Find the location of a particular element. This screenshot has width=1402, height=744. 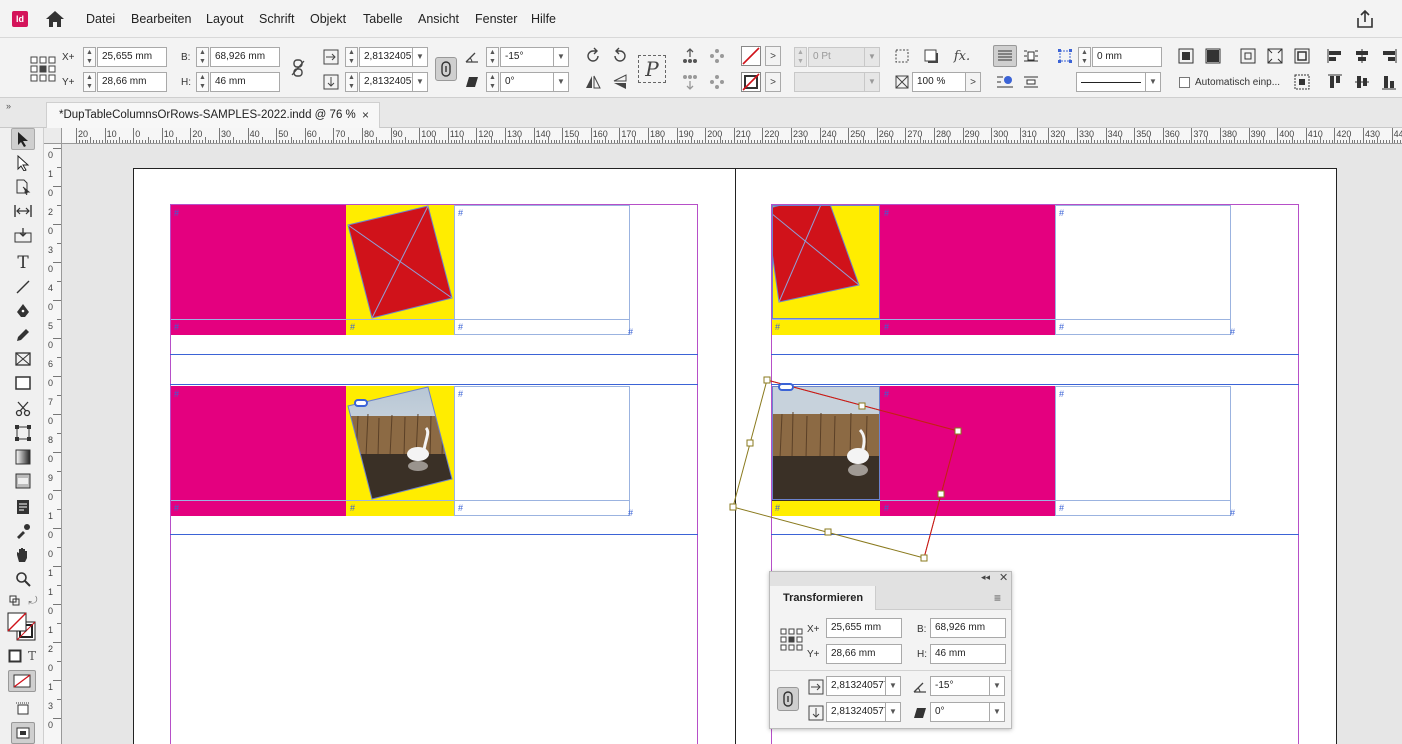

drop-shadow-icon is located at coordinates (931, 56).